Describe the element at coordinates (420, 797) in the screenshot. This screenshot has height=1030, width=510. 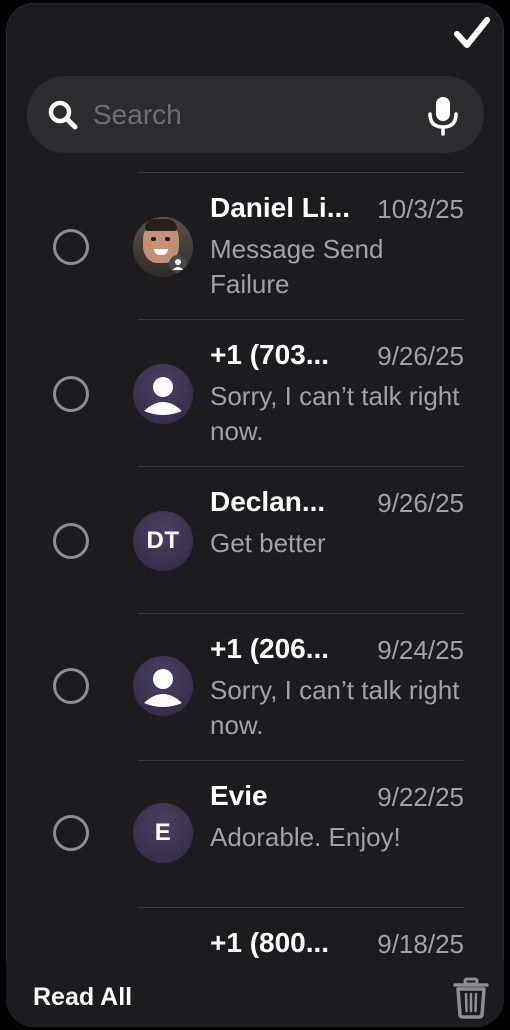
I see `message-date: 9/22/25` at that location.